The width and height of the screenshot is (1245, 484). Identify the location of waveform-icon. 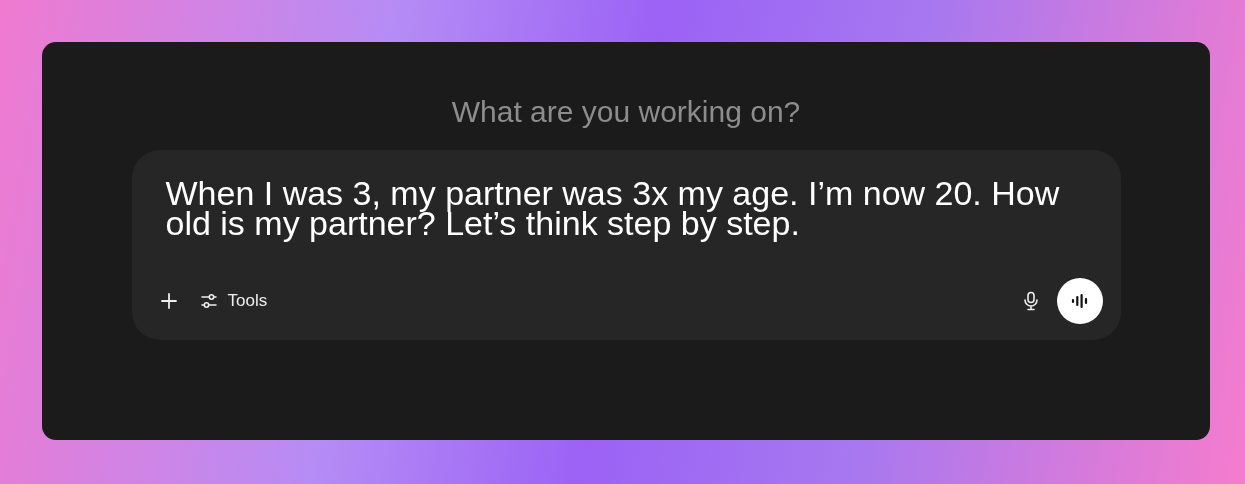
(1079, 301).